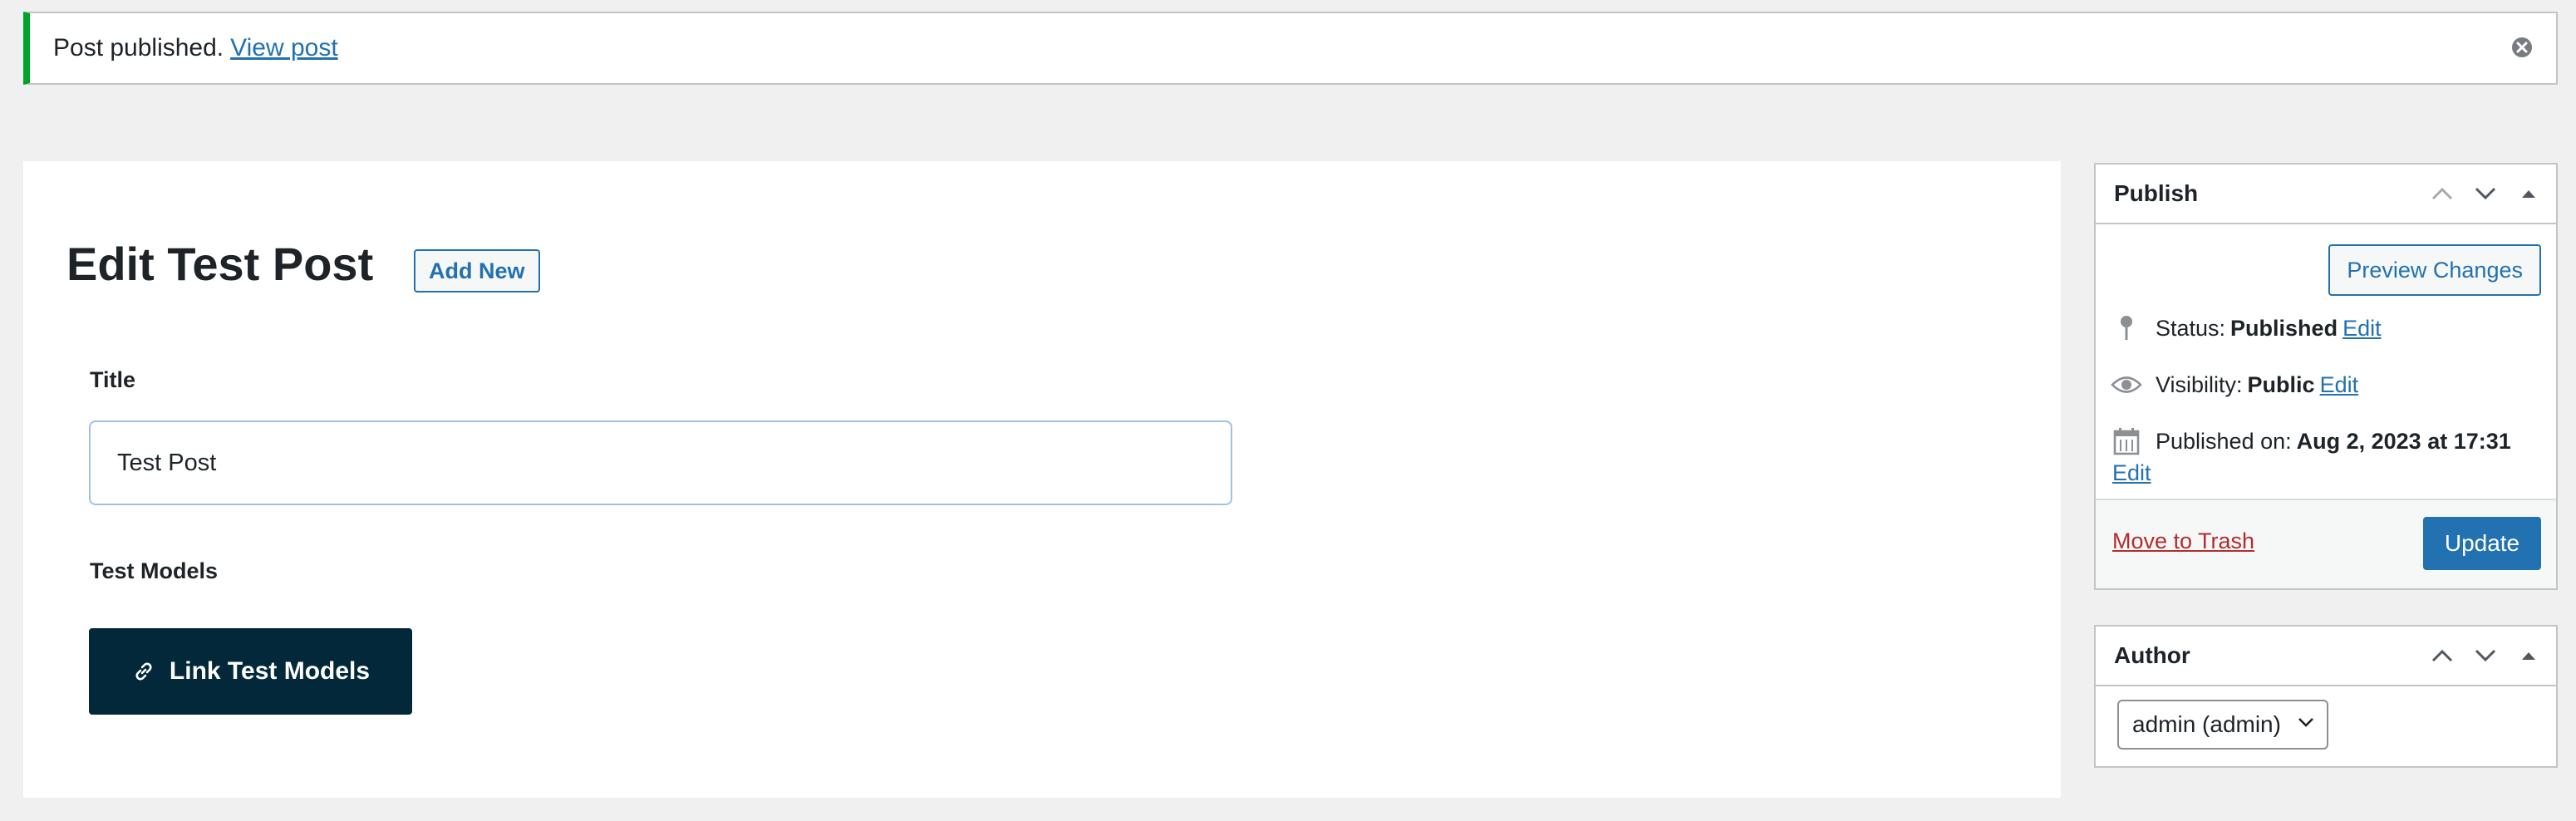 This screenshot has width=2576, height=821. I want to click on move-down-button, so click(2485, 193).